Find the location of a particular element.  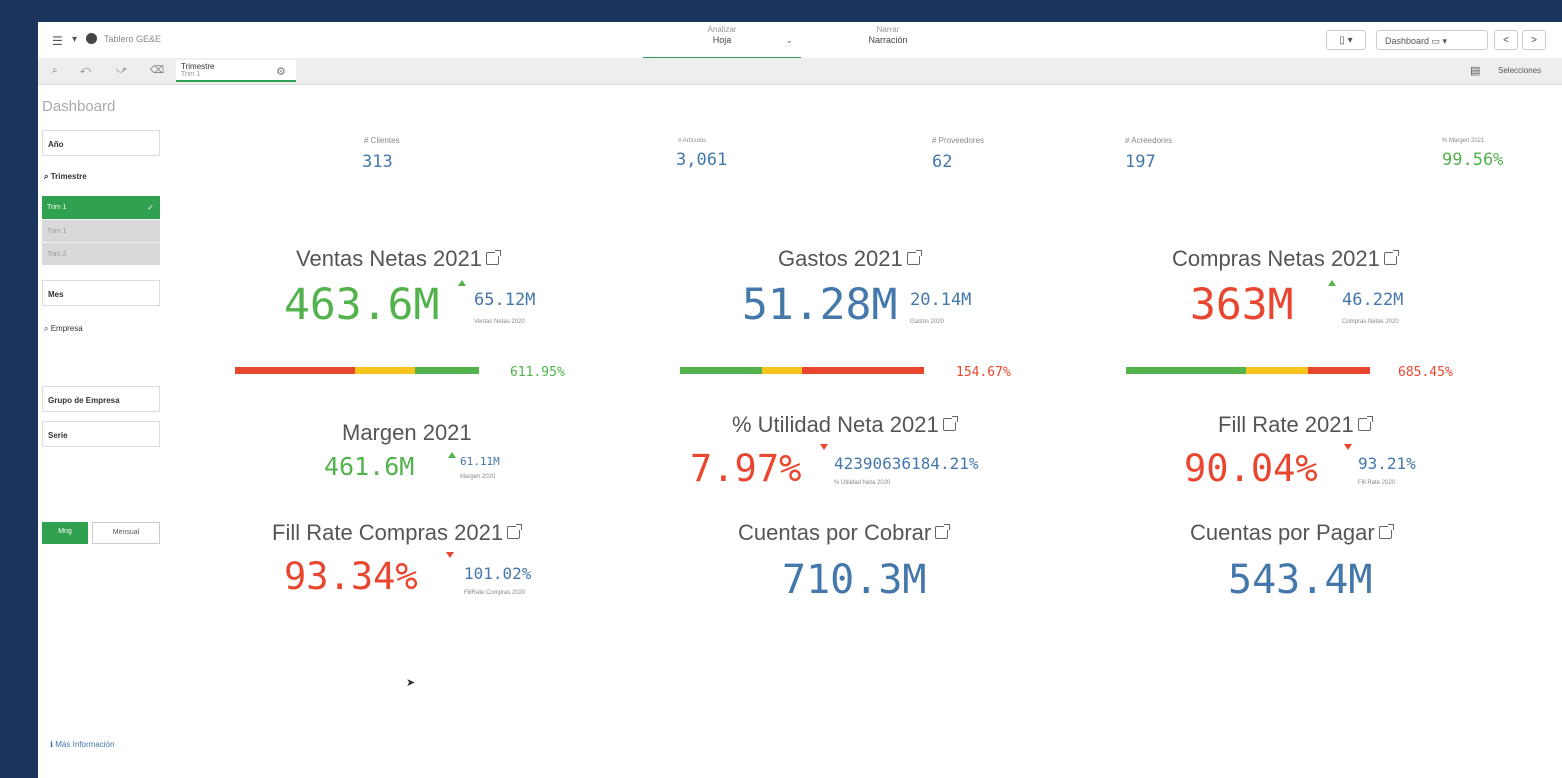

trimestre-option-3: Trim 2 is located at coordinates (101, 253).